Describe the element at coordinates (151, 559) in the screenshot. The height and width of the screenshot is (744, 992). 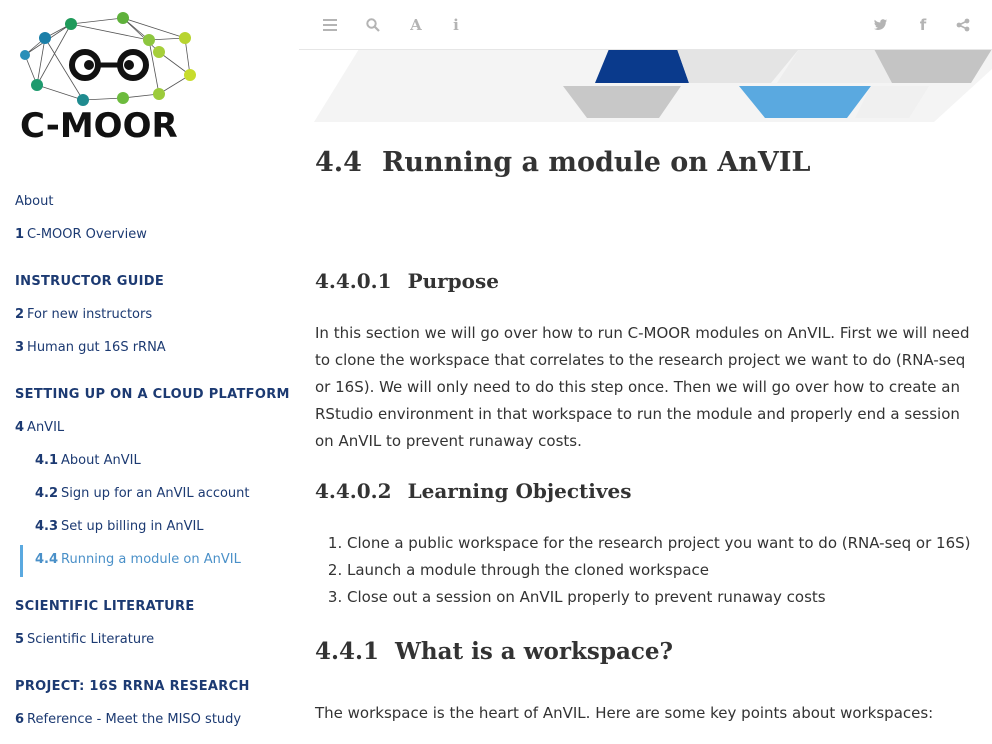
I see `sidebar-item-label: Running a module on AnVIL` at that location.